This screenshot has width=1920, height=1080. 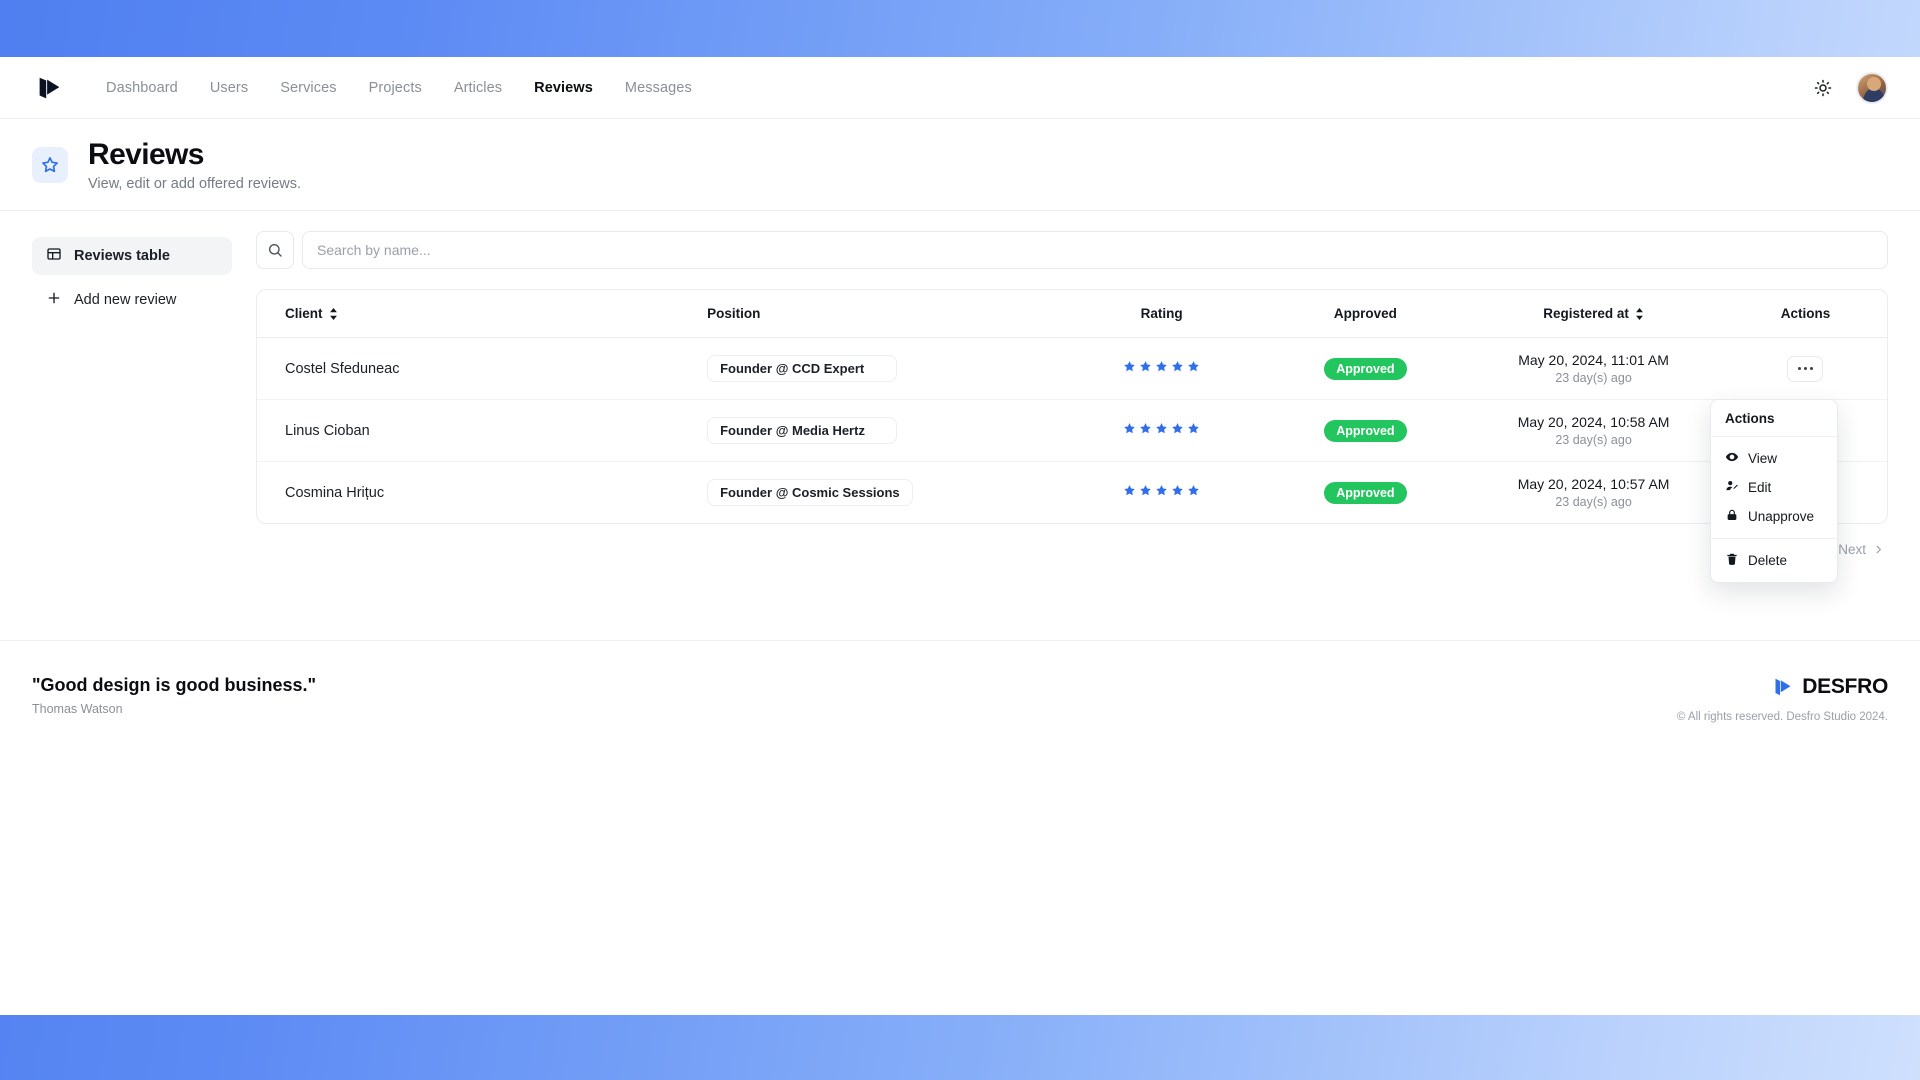 What do you see at coordinates (802, 368) in the screenshot?
I see `position-badge: Founder @ CCD Expert` at bounding box center [802, 368].